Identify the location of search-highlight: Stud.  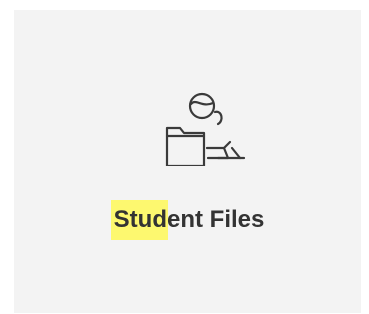
(139, 220).